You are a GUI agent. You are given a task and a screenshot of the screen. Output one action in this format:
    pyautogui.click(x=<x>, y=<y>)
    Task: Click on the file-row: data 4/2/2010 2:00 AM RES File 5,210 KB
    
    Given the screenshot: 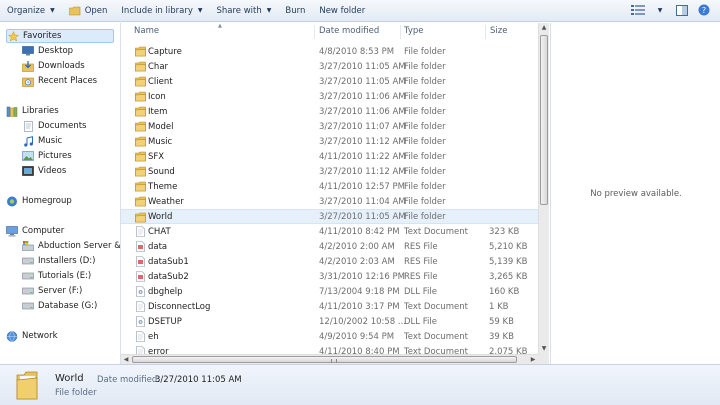 What is the action you would take?
    pyautogui.click(x=329, y=246)
    